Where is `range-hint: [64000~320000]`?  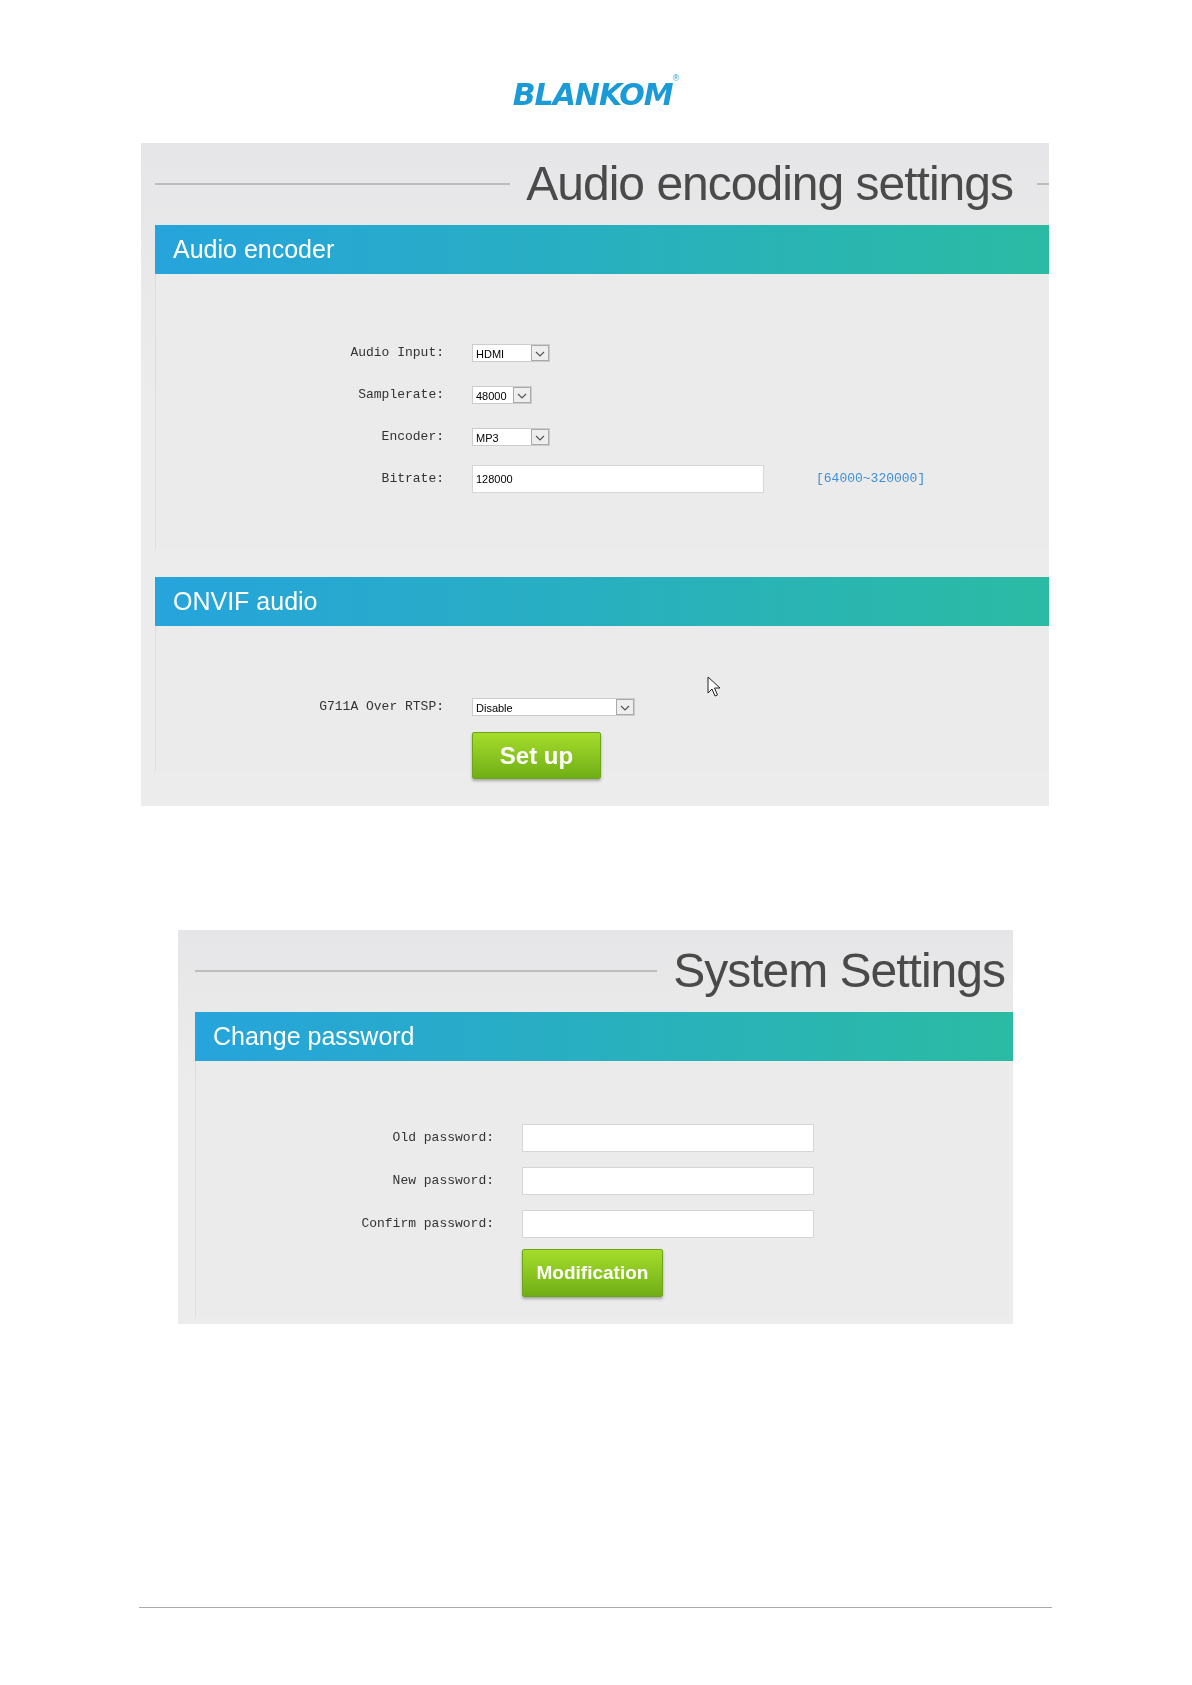
range-hint: [64000~320000] is located at coordinates (871, 479).